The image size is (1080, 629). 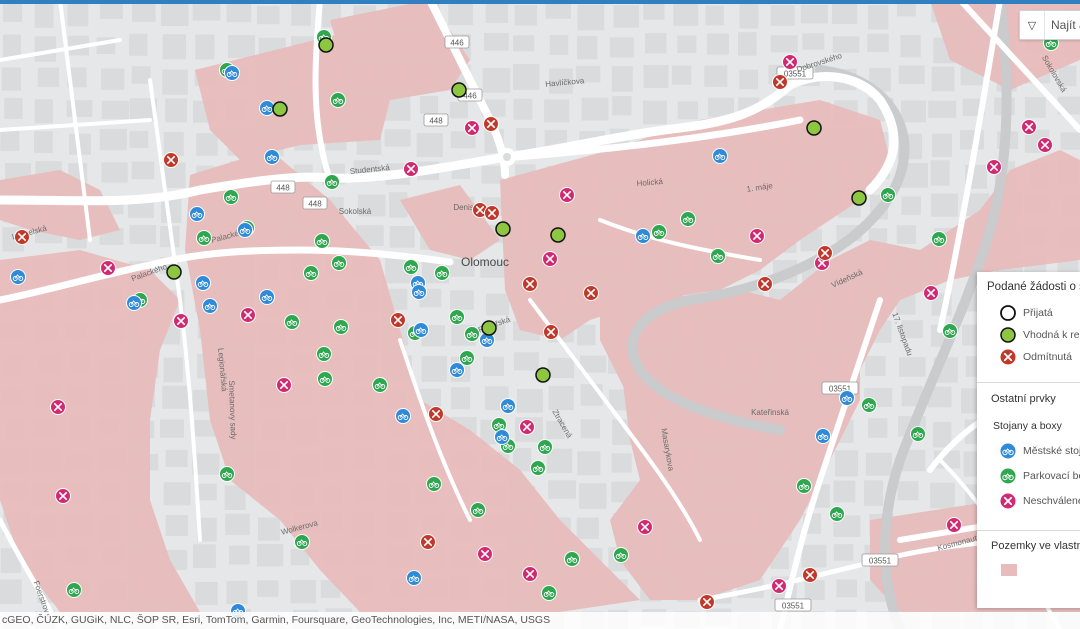 What do you see at coordinates (1062, 25) in the screenshot?
I see `search-input: Najít a` at bounding box center [1062, 25].